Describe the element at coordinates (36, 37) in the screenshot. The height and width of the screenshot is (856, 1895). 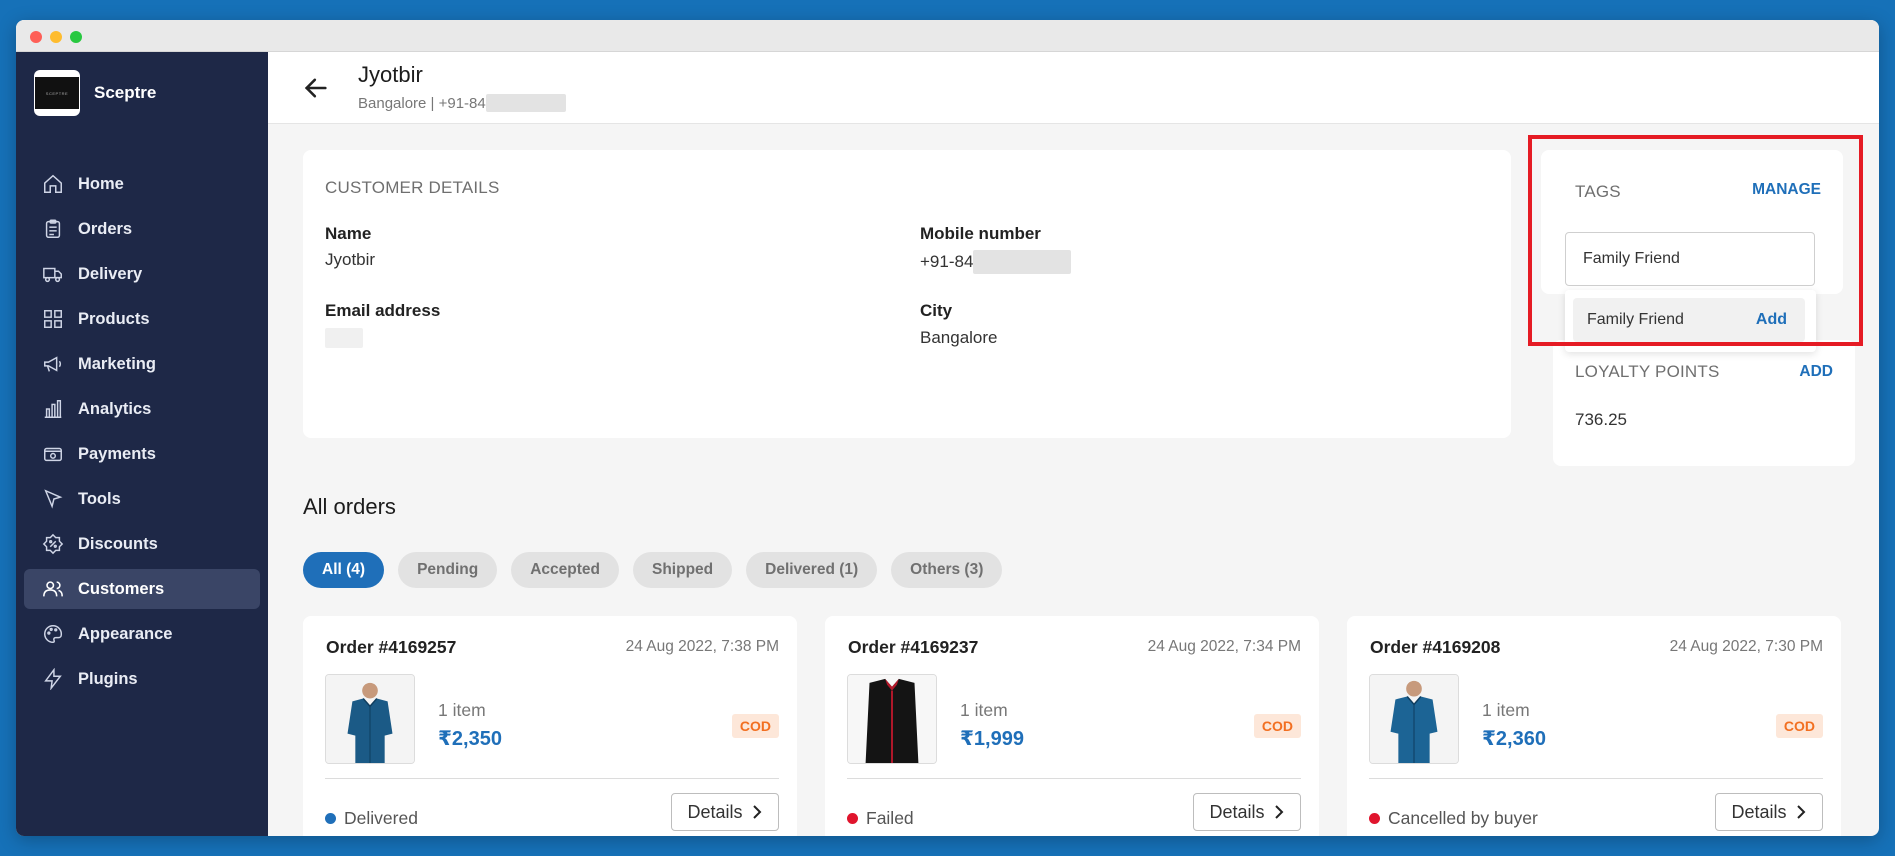
I see `close-window-button` at that location.